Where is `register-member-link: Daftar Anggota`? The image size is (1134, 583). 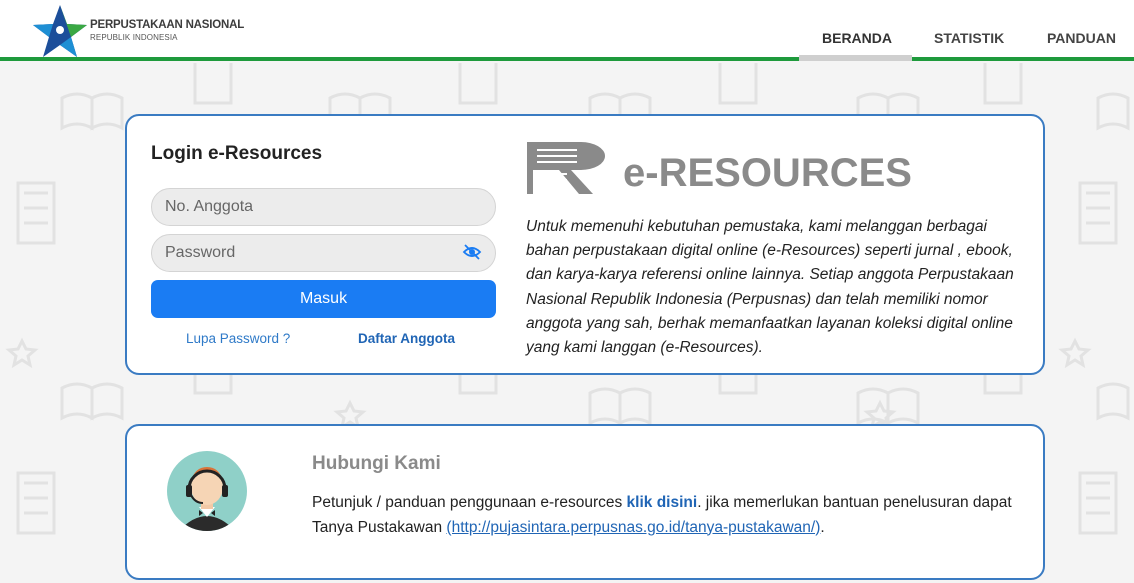 register-member-link: Daftar Anggota is located at coordinates (406, 338).